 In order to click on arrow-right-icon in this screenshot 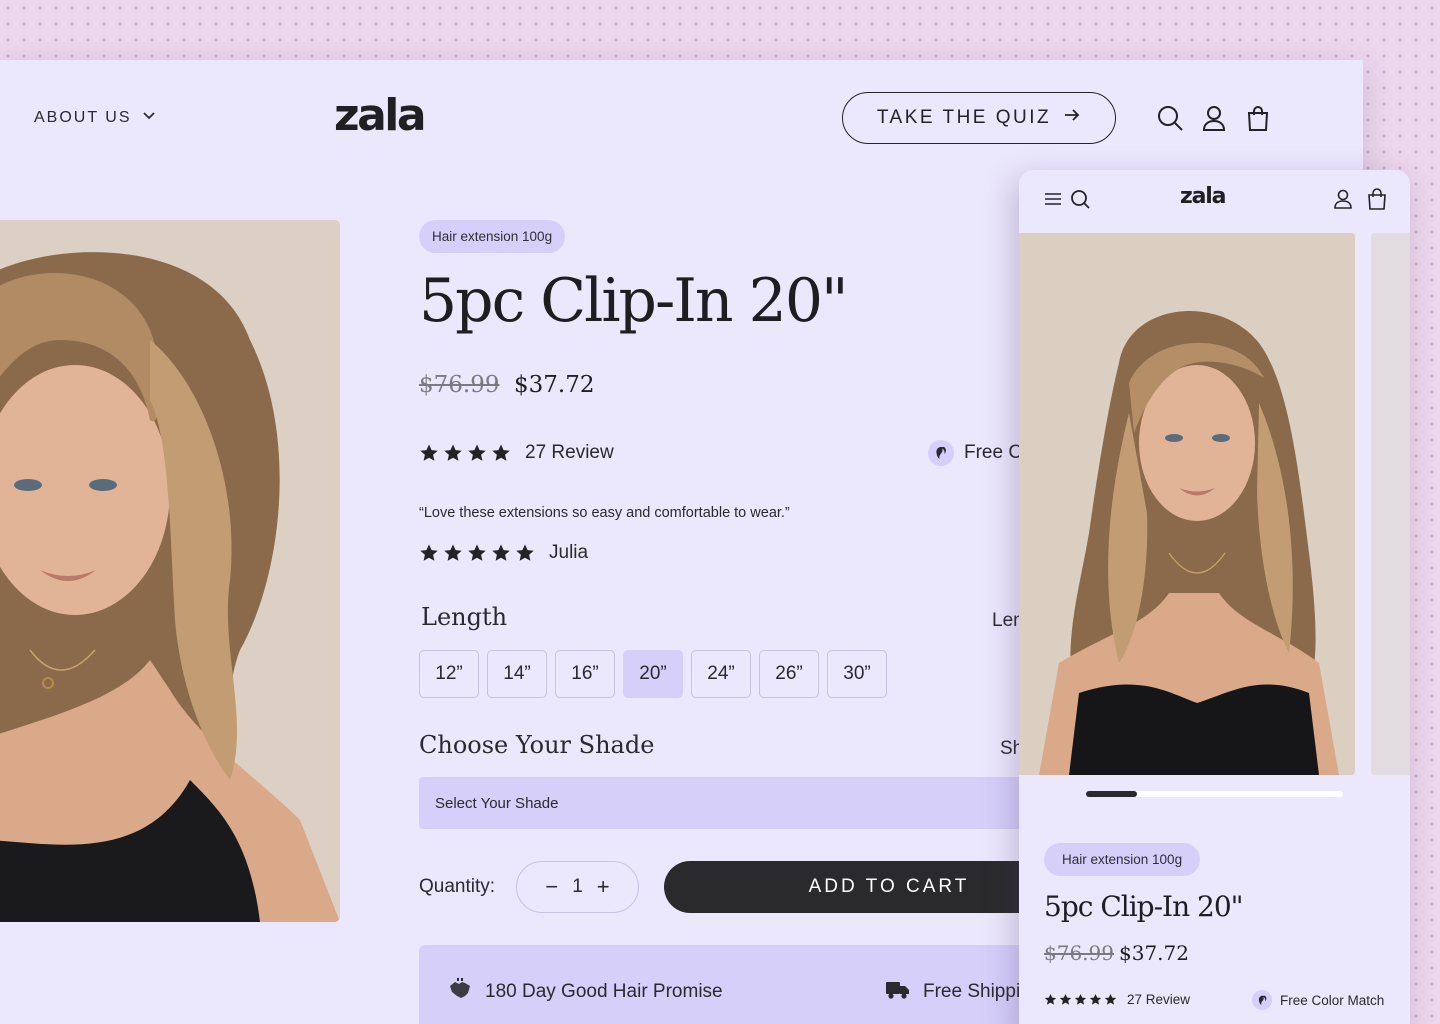, I will do `click(1072, 118)`.